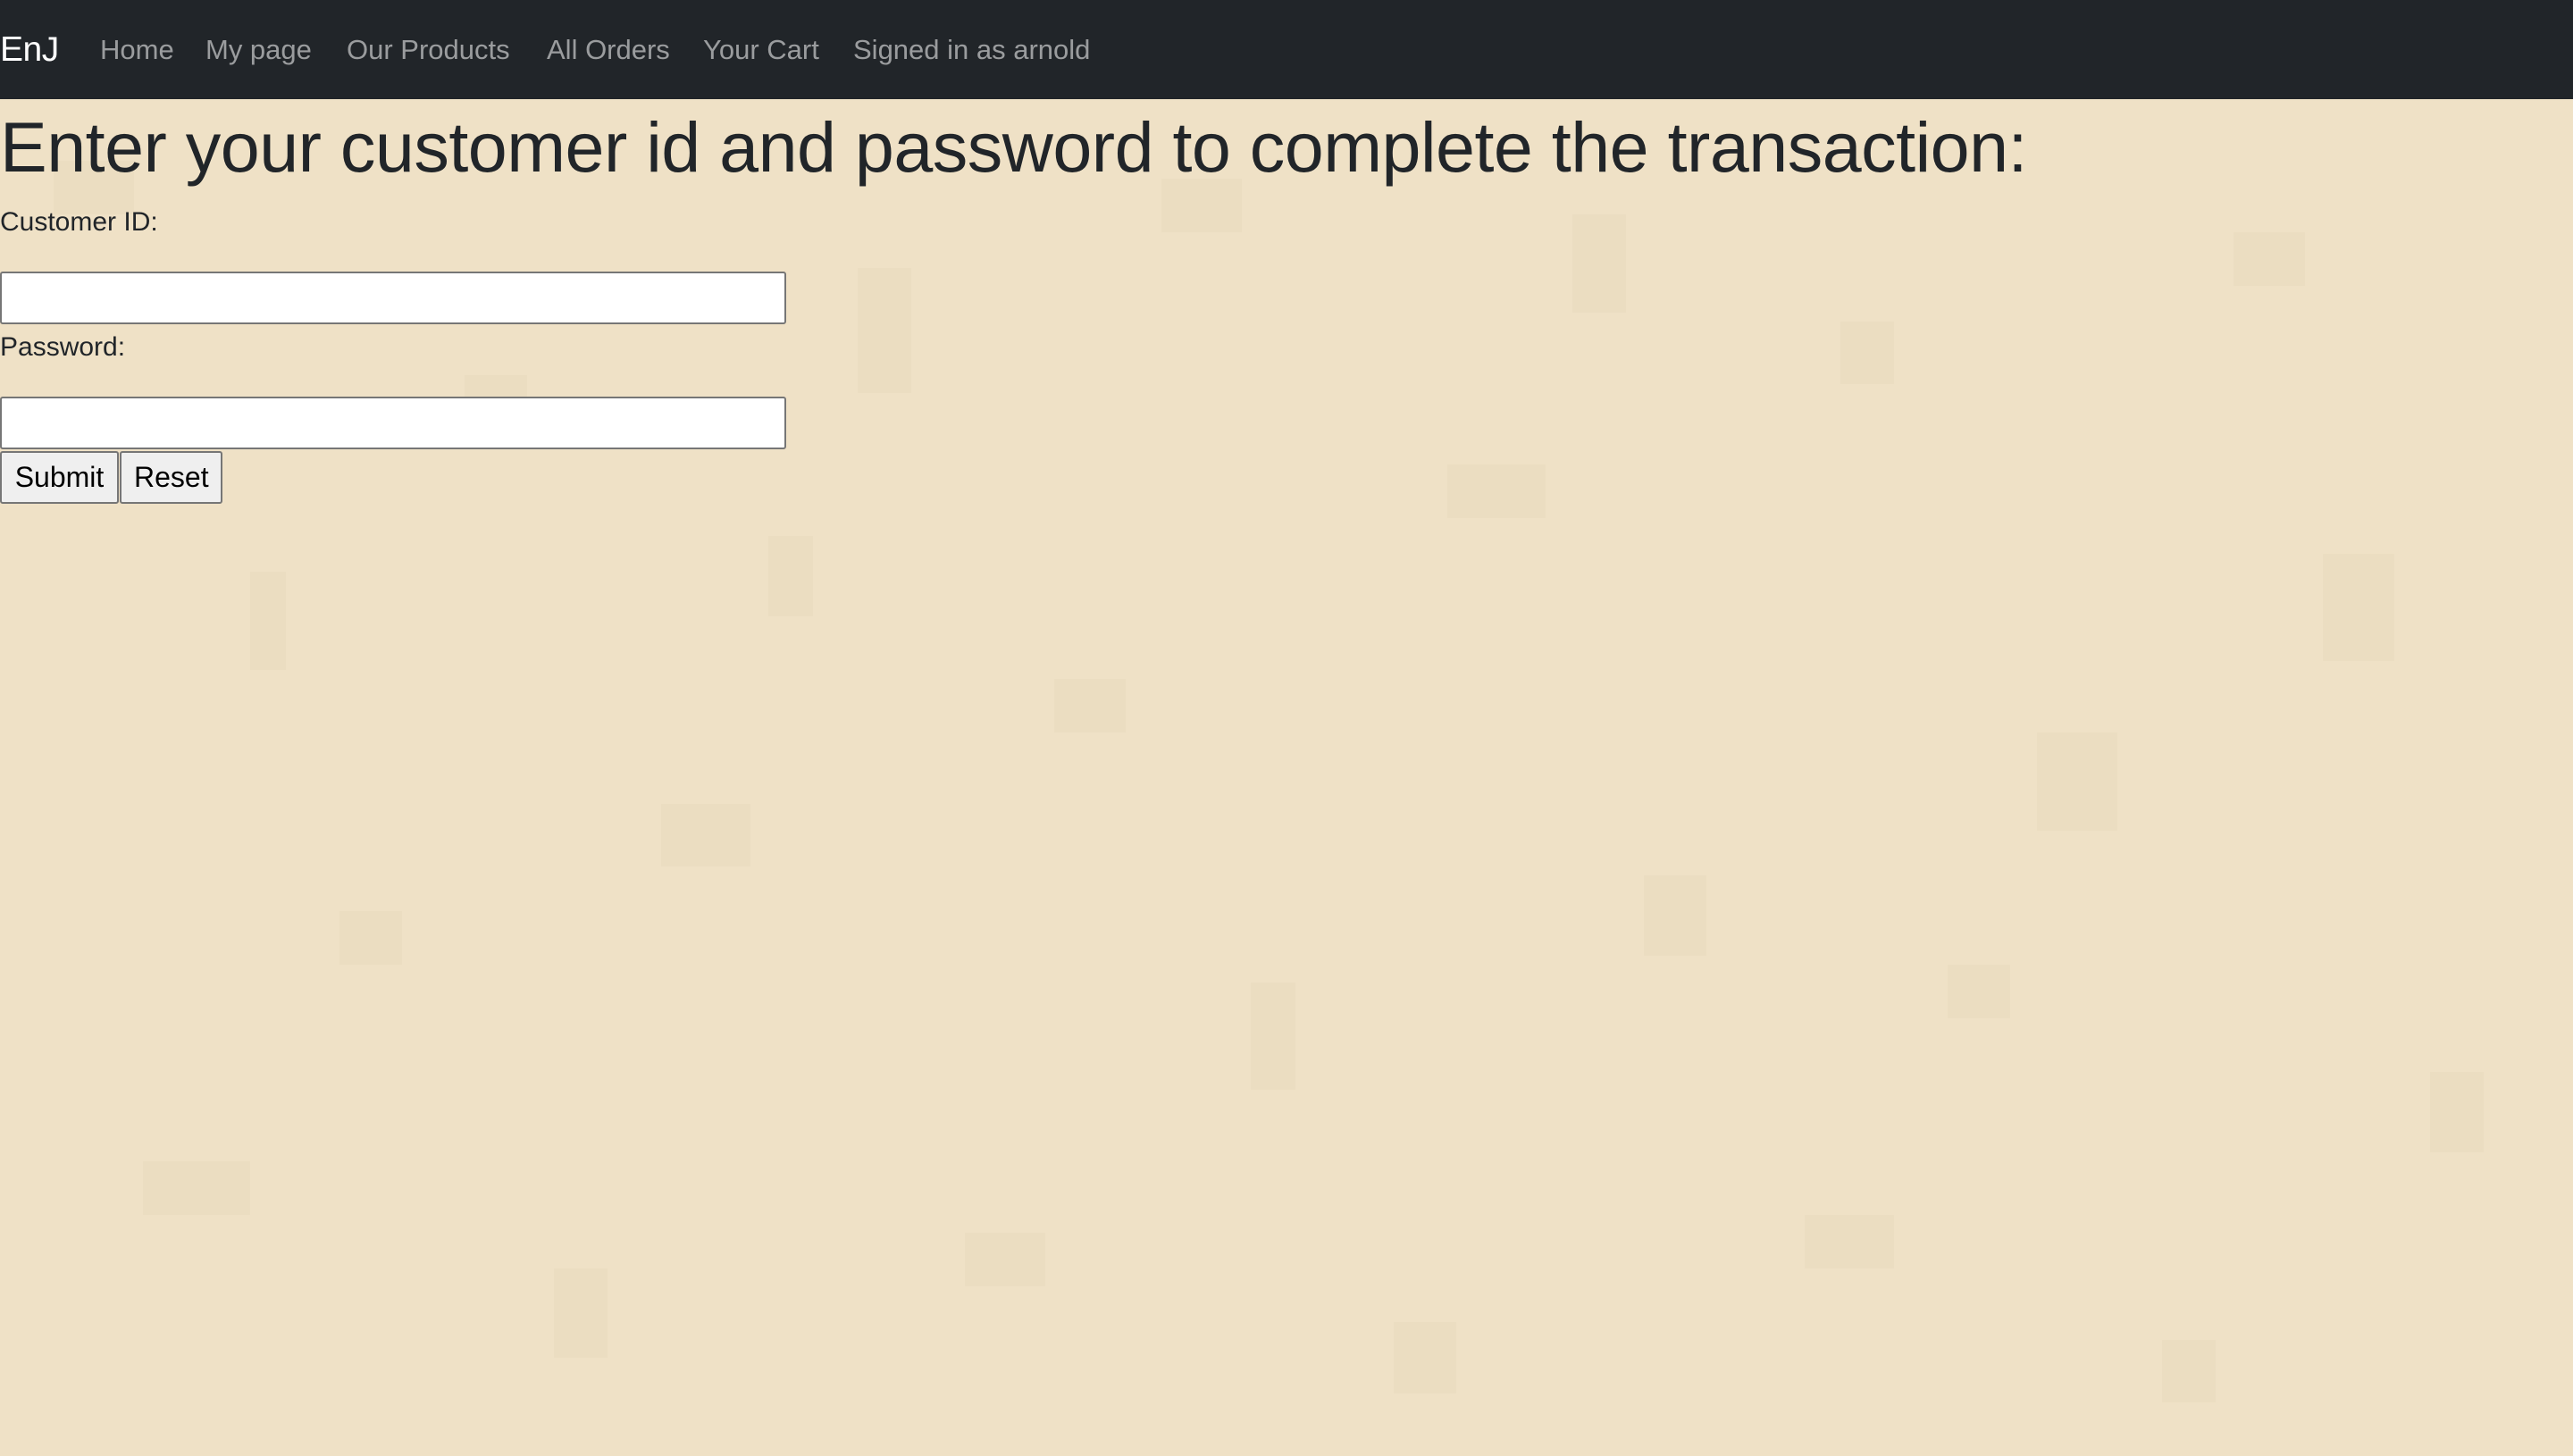 The image size is (2573, 1456). What do you see at coordinates (137, 50) in the screenshot?
I see `nav-link-home: Home` at bounding box center [137, 50].